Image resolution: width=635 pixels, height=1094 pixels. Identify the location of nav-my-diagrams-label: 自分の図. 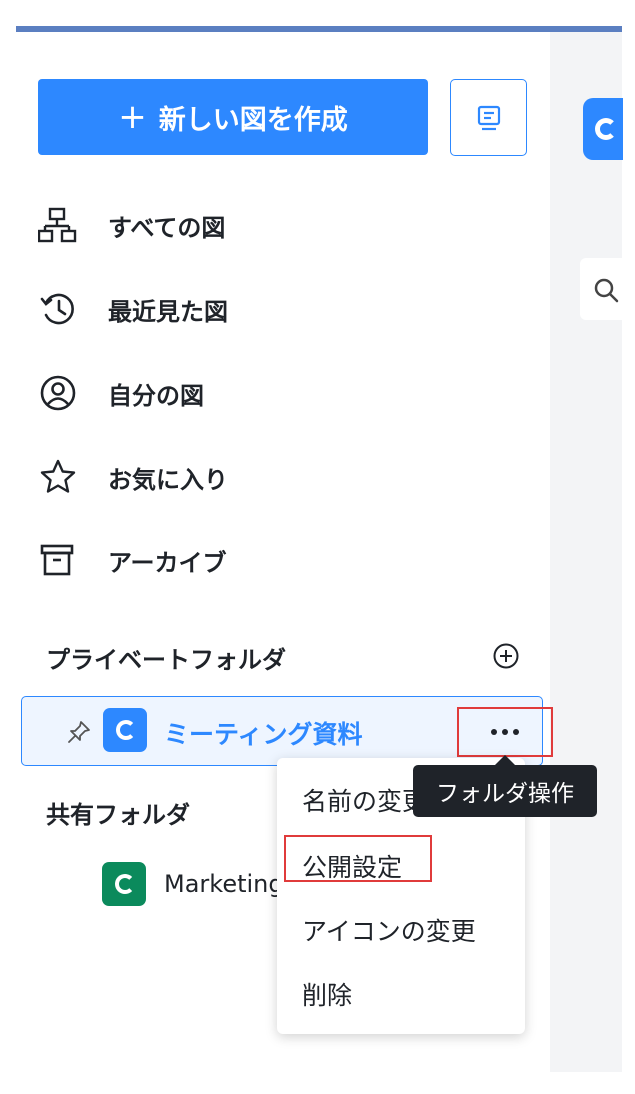
(156, 395).